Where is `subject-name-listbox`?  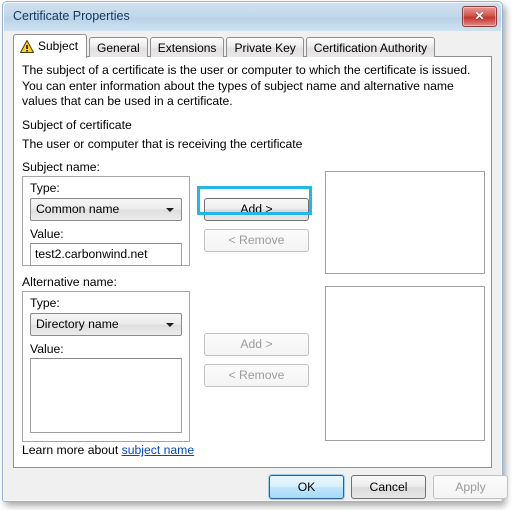 subject-name-listbox is located at coordinates (405, 222).